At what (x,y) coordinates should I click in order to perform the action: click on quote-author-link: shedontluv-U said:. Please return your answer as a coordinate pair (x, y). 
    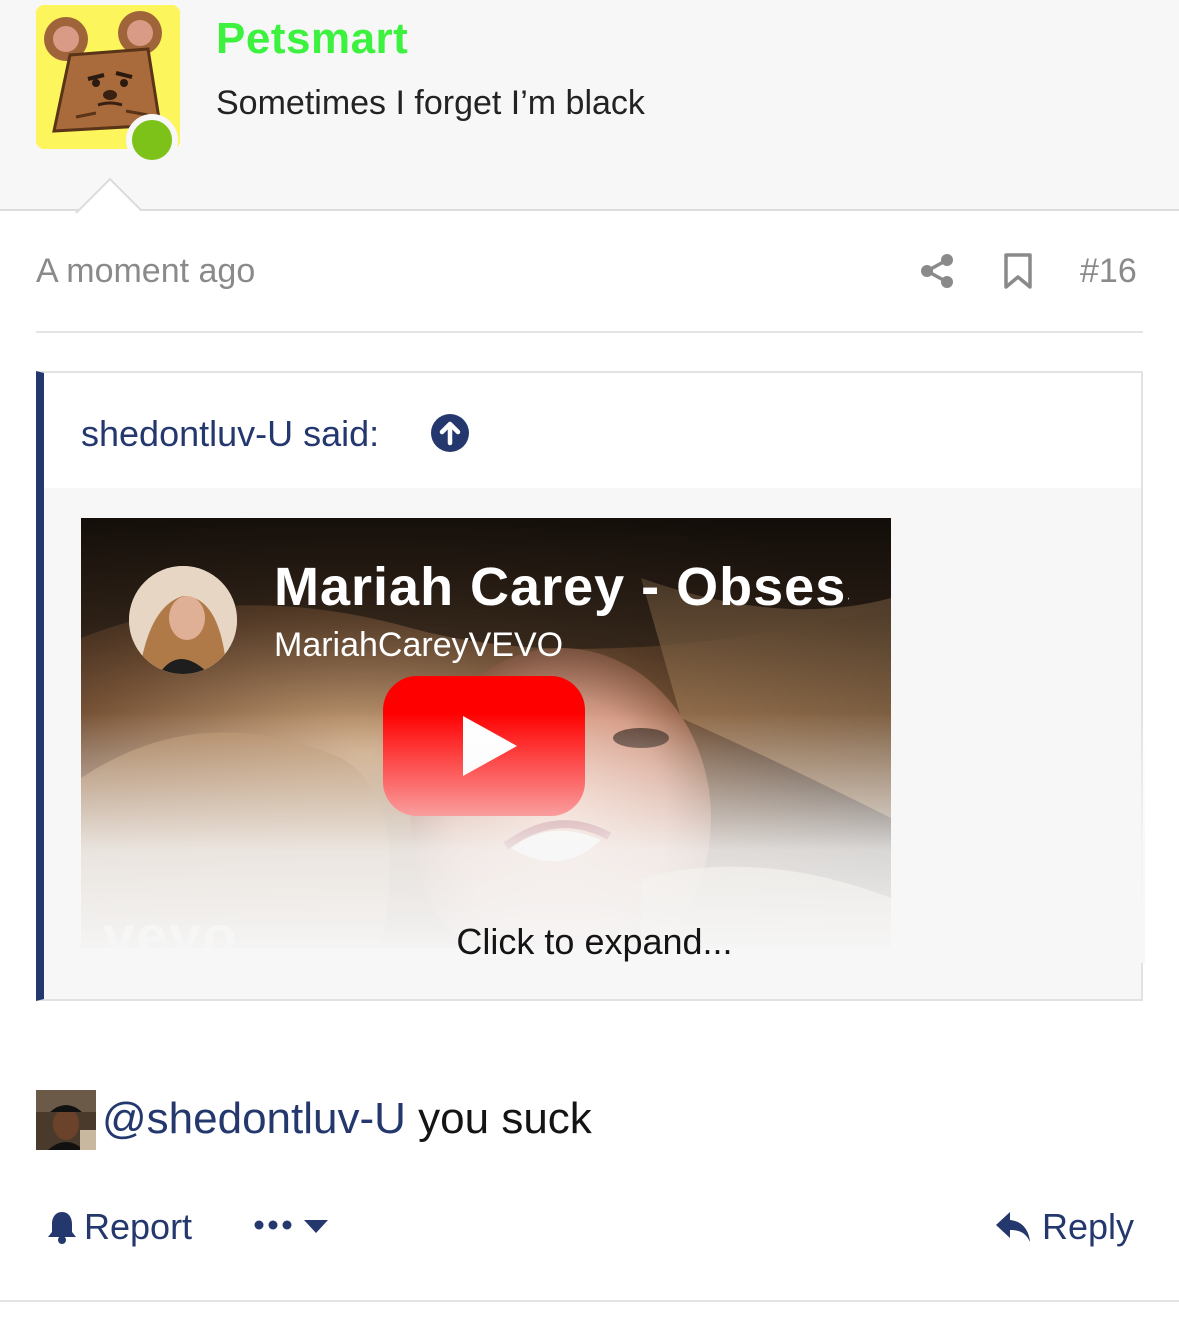
    Looking at the image, I should click on (230, 434).